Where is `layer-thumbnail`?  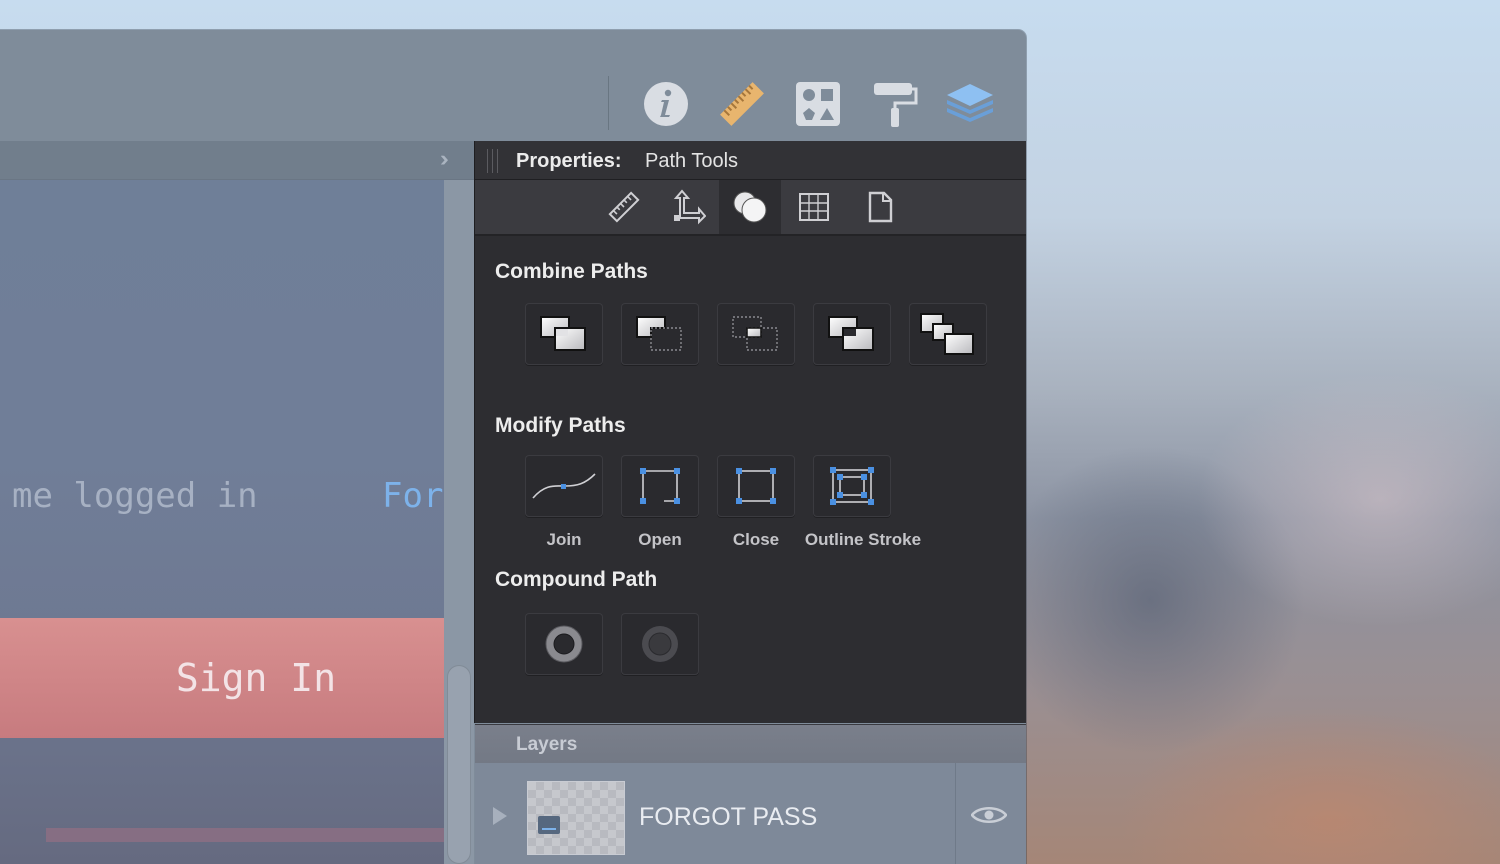
layer-thumbnail is located at coordinates (576, 818).